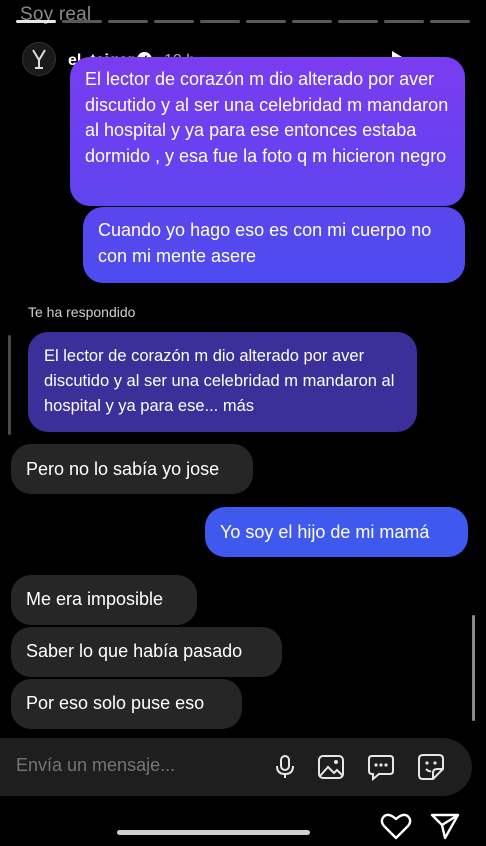 This screenshot has height=846, width=486. I want to click on sticker-icon, so click(431, 767).